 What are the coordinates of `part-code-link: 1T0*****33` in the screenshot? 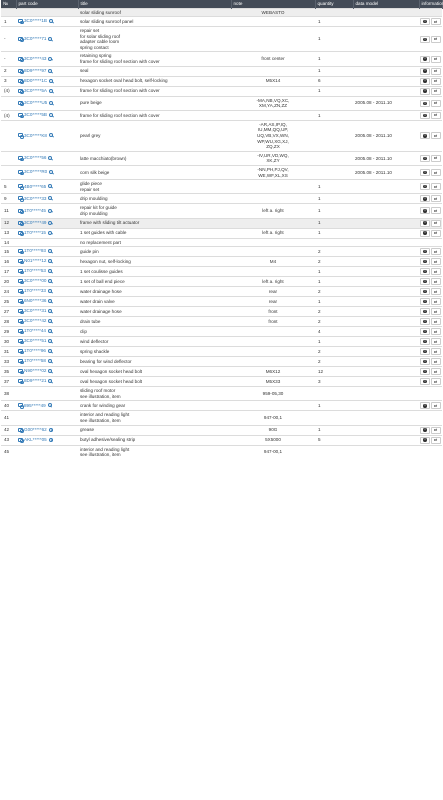 It's located at (35, 291).